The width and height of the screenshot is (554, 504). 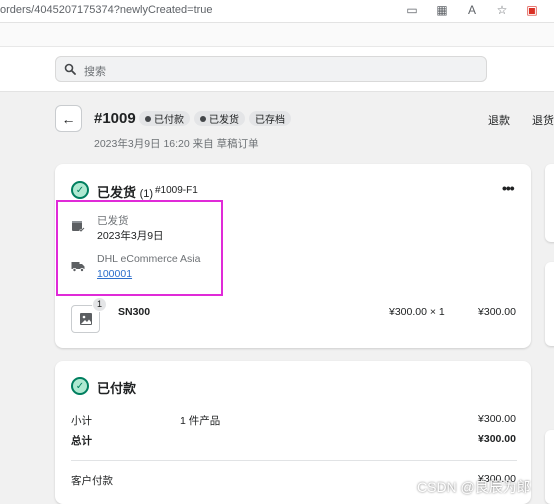 What do you see at coordinates (92, 481) in the screenshot?
I see `paid-label: 客户付款` at bounding box center [92, 481].